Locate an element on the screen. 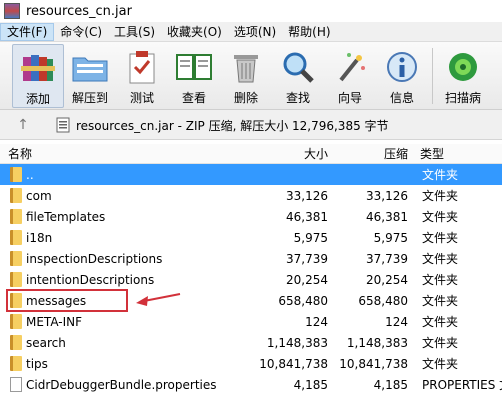 The width and height of the screenshot is (502, 419). item-size: 20,254 is located at coordinates (307, 279).